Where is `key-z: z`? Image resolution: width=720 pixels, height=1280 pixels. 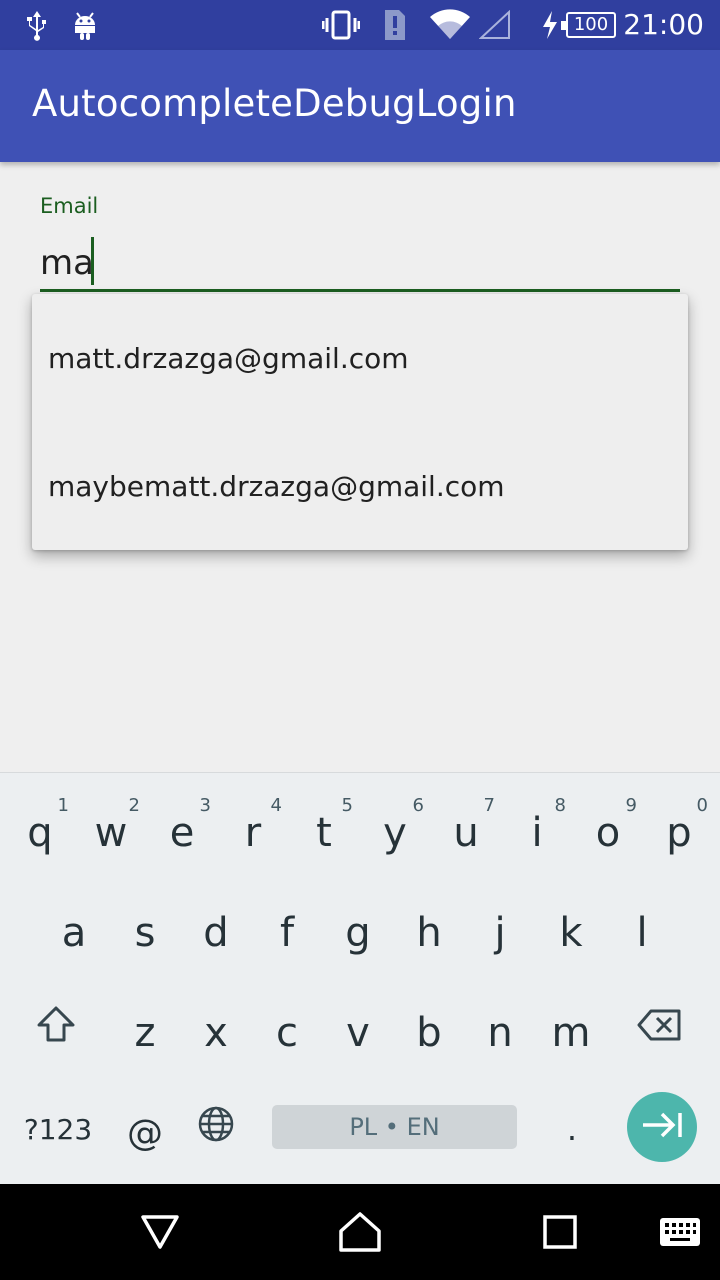
key-z: z is located at coordinates (145, 1029).